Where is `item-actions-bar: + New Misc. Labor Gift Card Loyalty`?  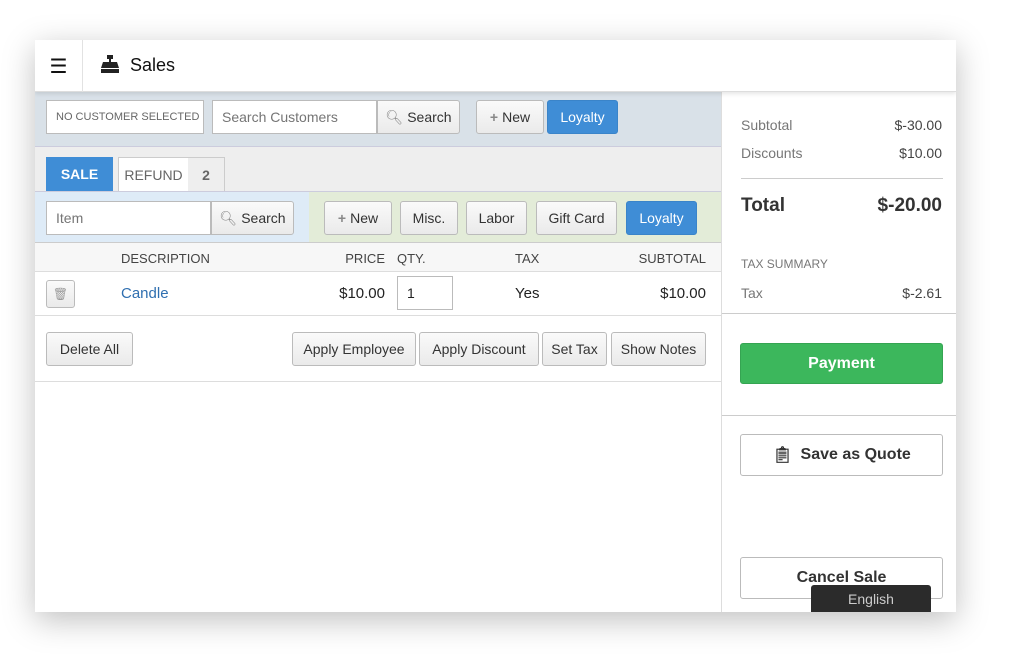
item-actions-bar: + New Misc. Labor Gift Card Loyalty is located at coordinates (515, 217).